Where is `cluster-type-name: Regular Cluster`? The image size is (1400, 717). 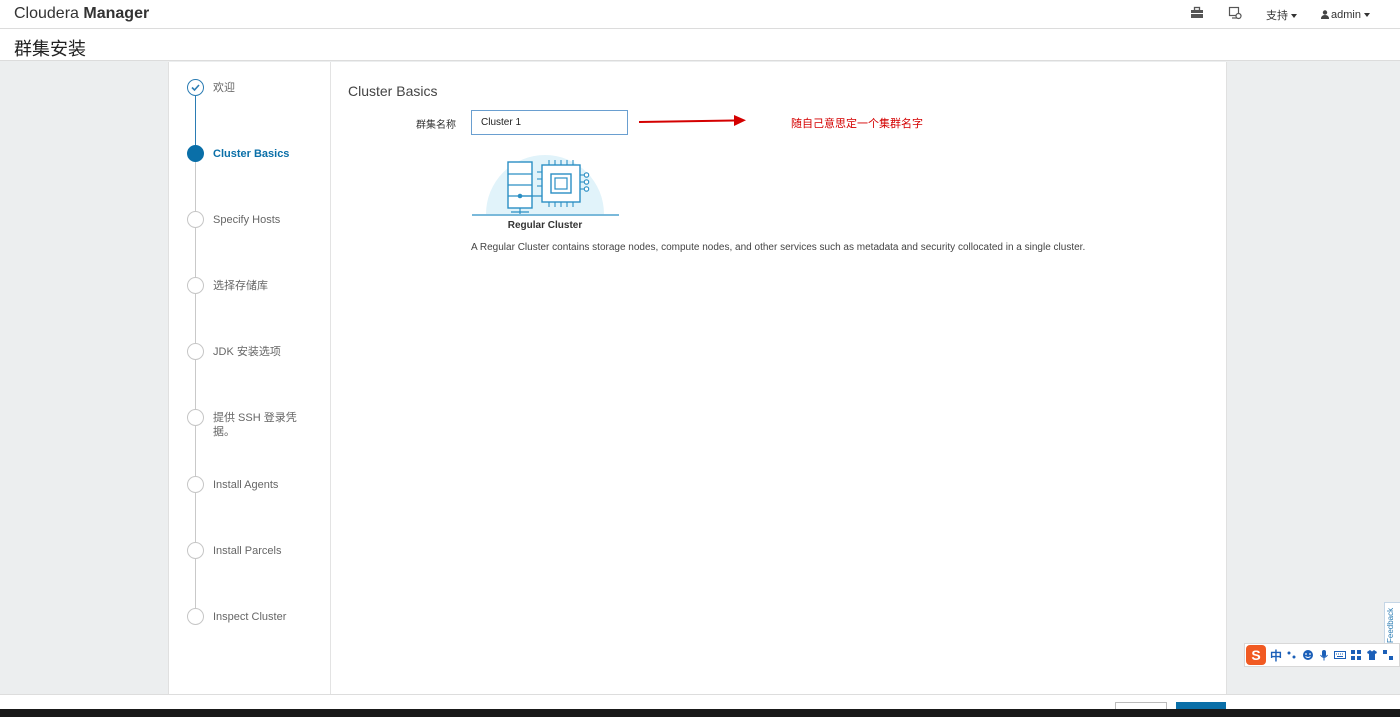
cluster-type-name: Regular Cluster is located at coordinates (545, 225).